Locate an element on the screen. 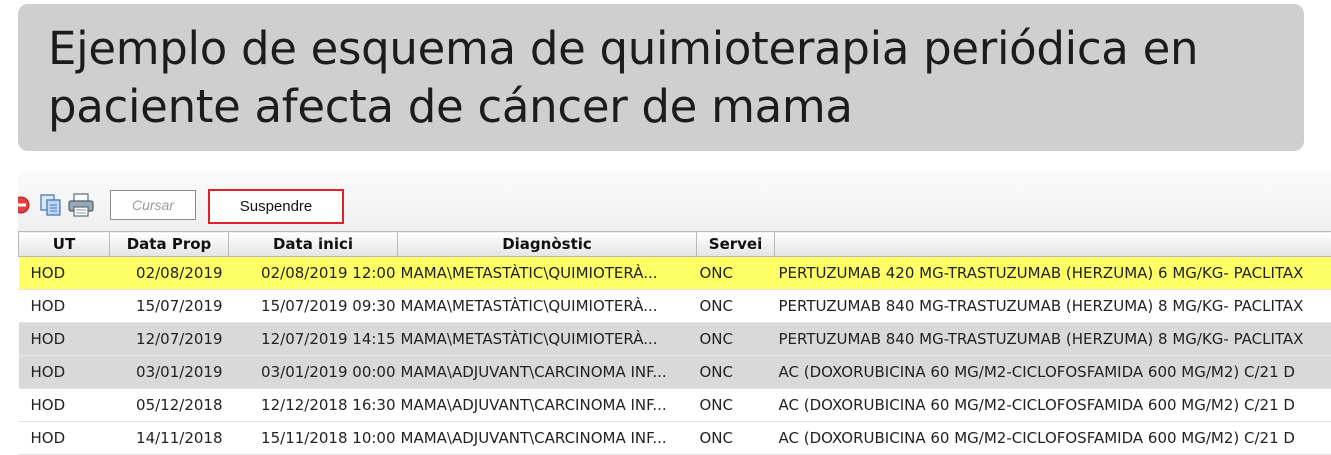  column-header-ut: UT is located at coordinates (64, 244).